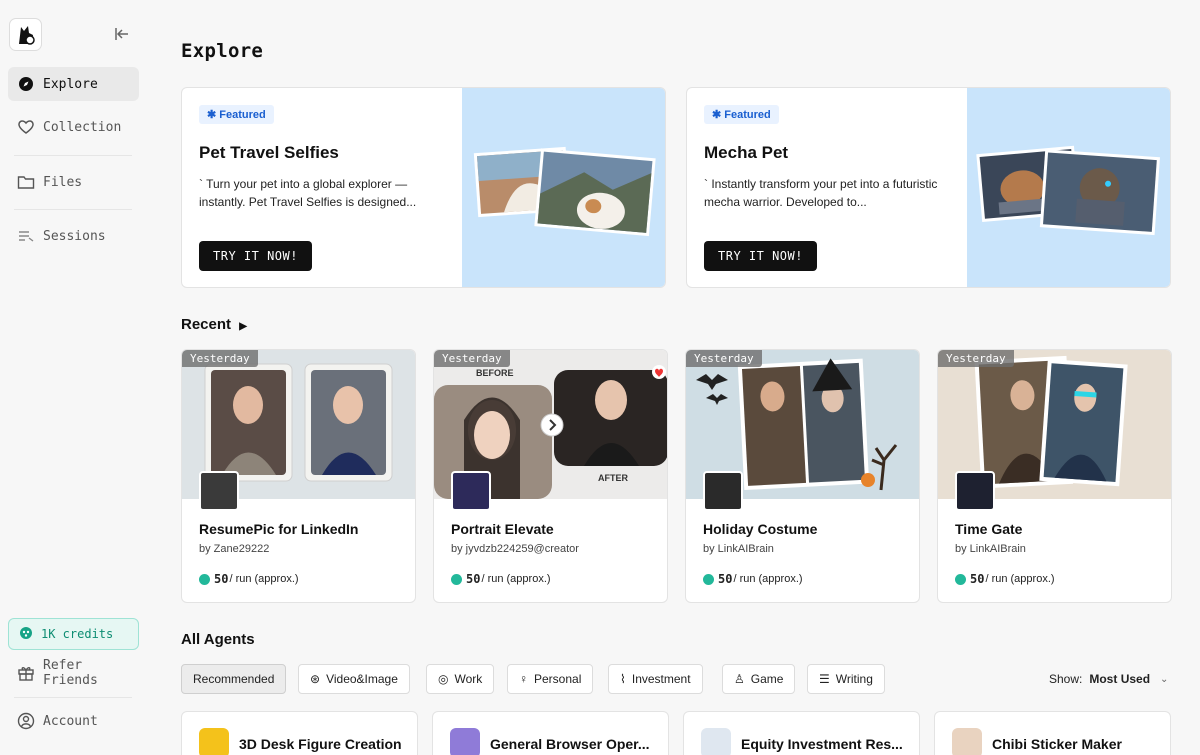  Describe the element at coordinates (1068, 187) in the screenshot. I see `featured-image` at that location.